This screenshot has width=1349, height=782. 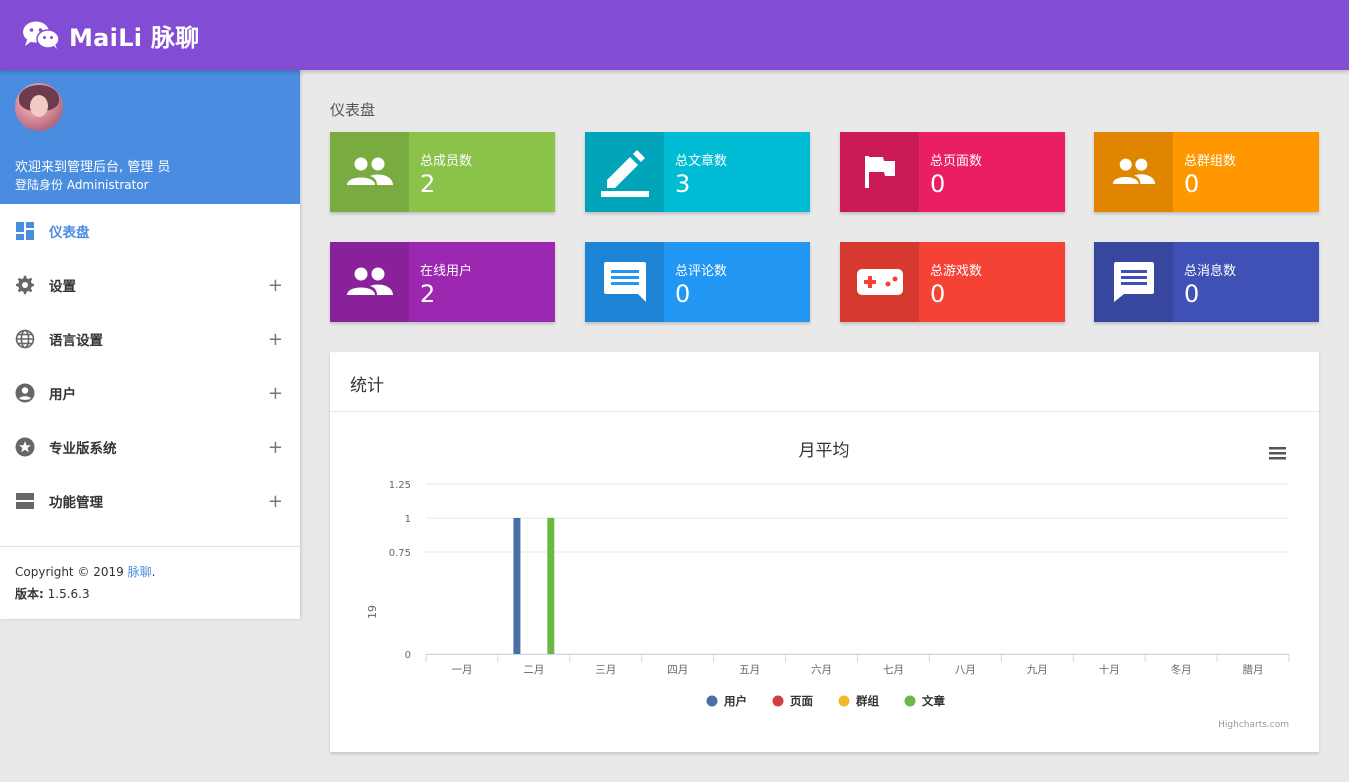 What do you see at coordinates (551, 586) in the screenshot?
I see `bar-文章` at bounding box center [551, 586].